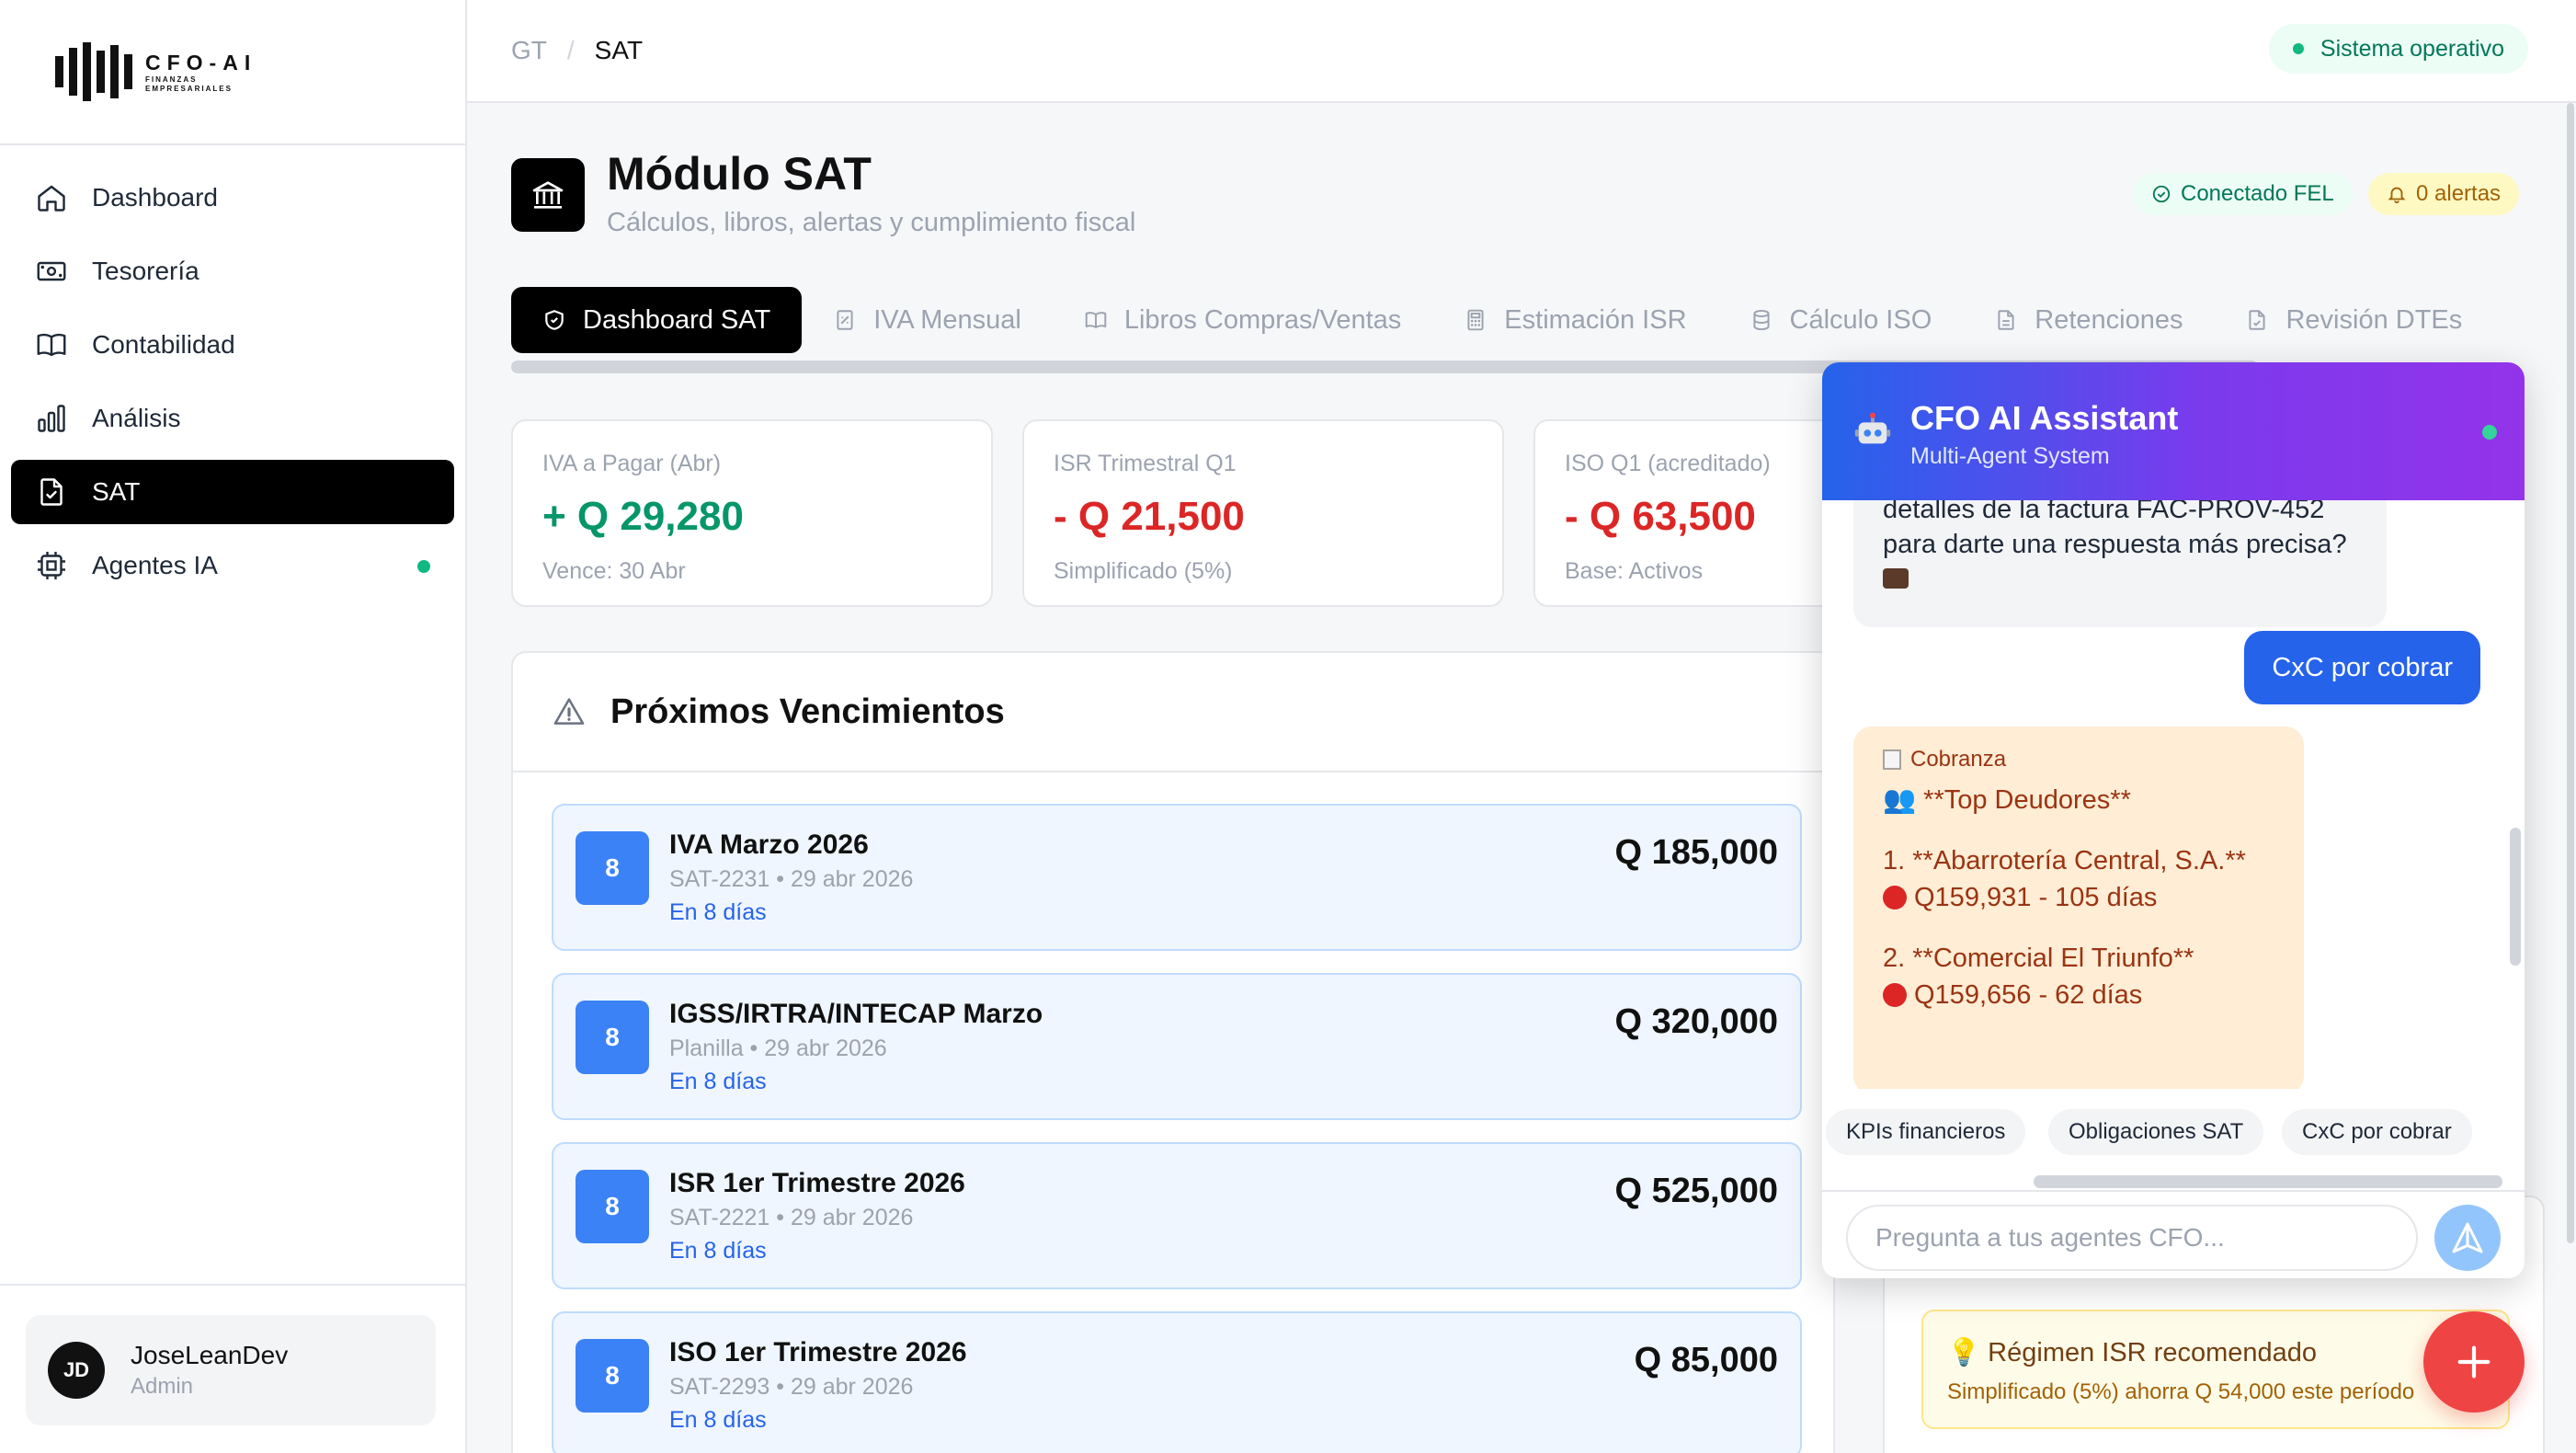 Image resolution: width=2576 pixels, height=1453 pixels. Describe the element at coordinates (136, 418) in the screenshot. I see `sidebar-item-label: Análisis` at that location.